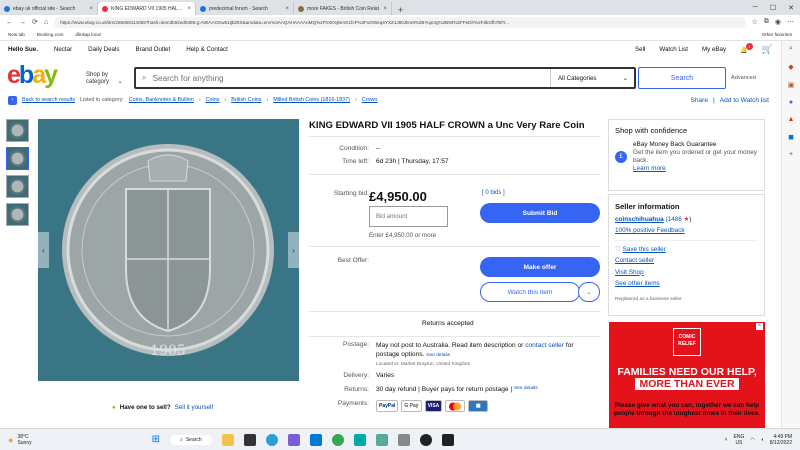 Image resolution: width=800 pixels, height=450 pixels. What do you see at coordinates (629, 272) in the screenshot?
I see `visit-shop-link: Visit Shop` at bounding box center [629, 272].